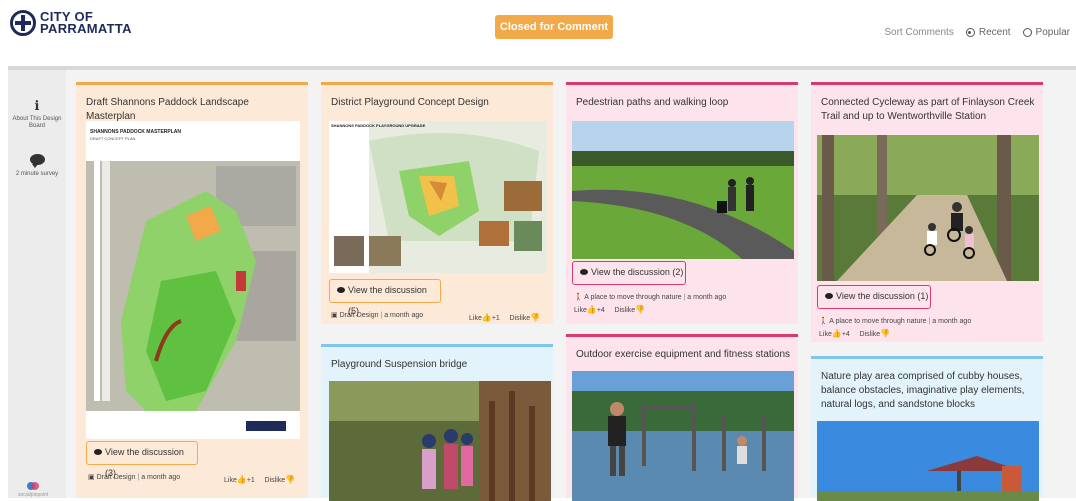 This screenshot has width=1076, height=501. I want to click on sort-controls: Sort Comments Recent Popular, so click(977, 32).